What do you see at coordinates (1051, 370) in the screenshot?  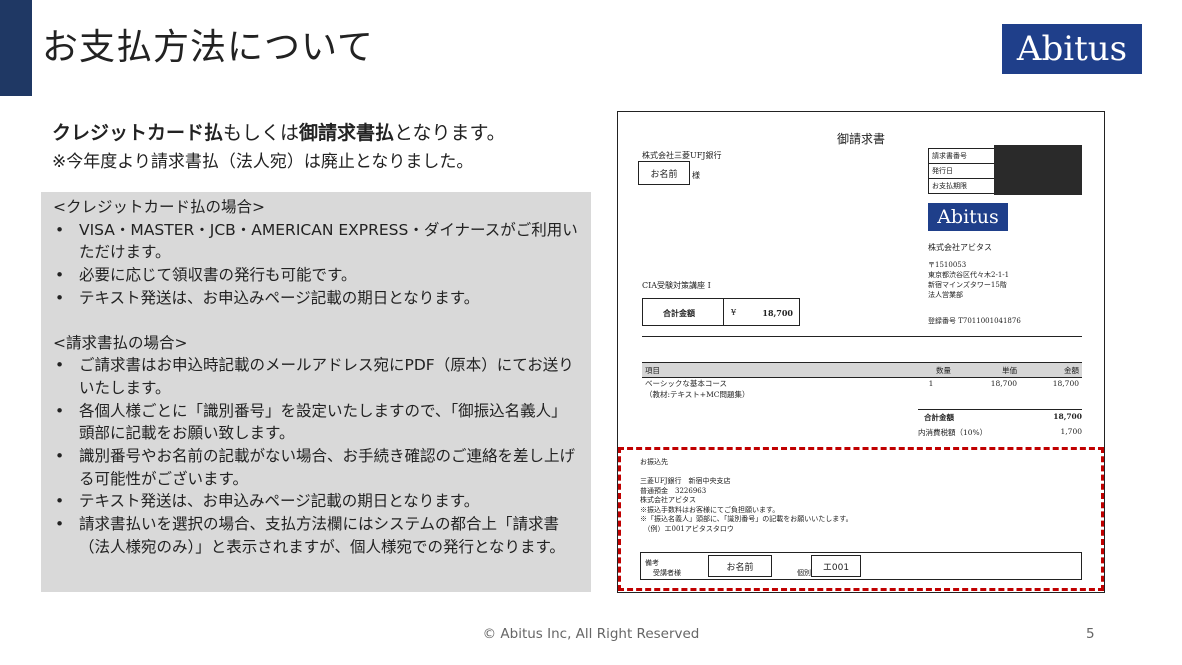 I see `column-header: 金額` at bounding box center [1051, 370].